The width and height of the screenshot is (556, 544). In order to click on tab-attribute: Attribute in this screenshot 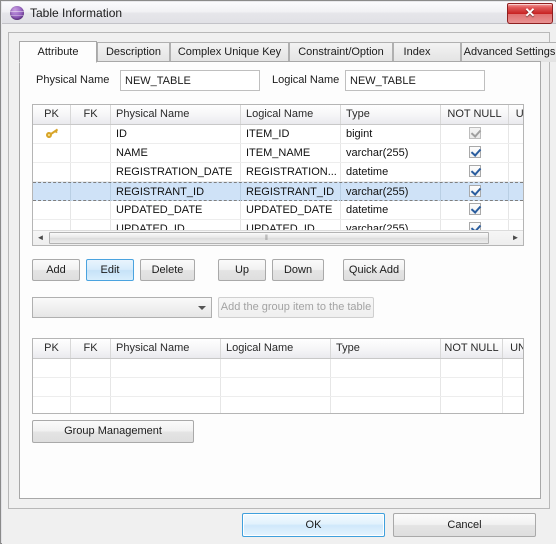, I will do `click(58, 52)`.